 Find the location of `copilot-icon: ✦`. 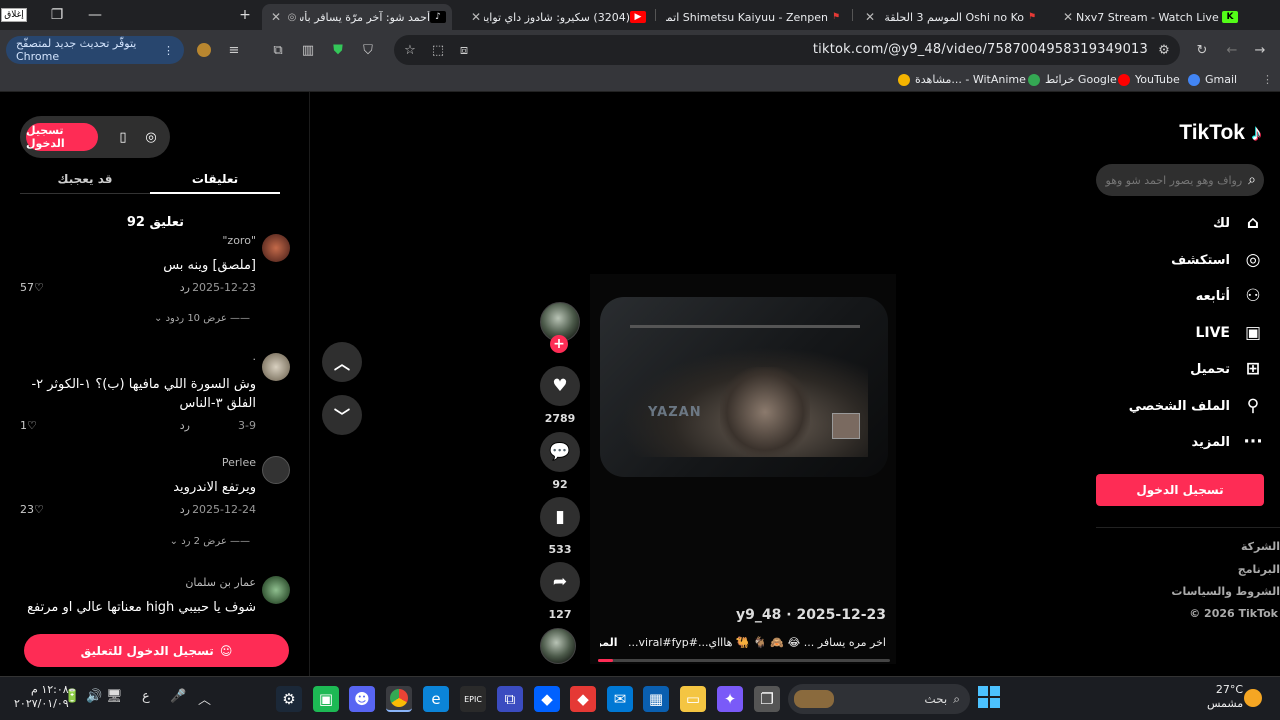

copilot-icon: ✦ is located at coordinates (730, 699).